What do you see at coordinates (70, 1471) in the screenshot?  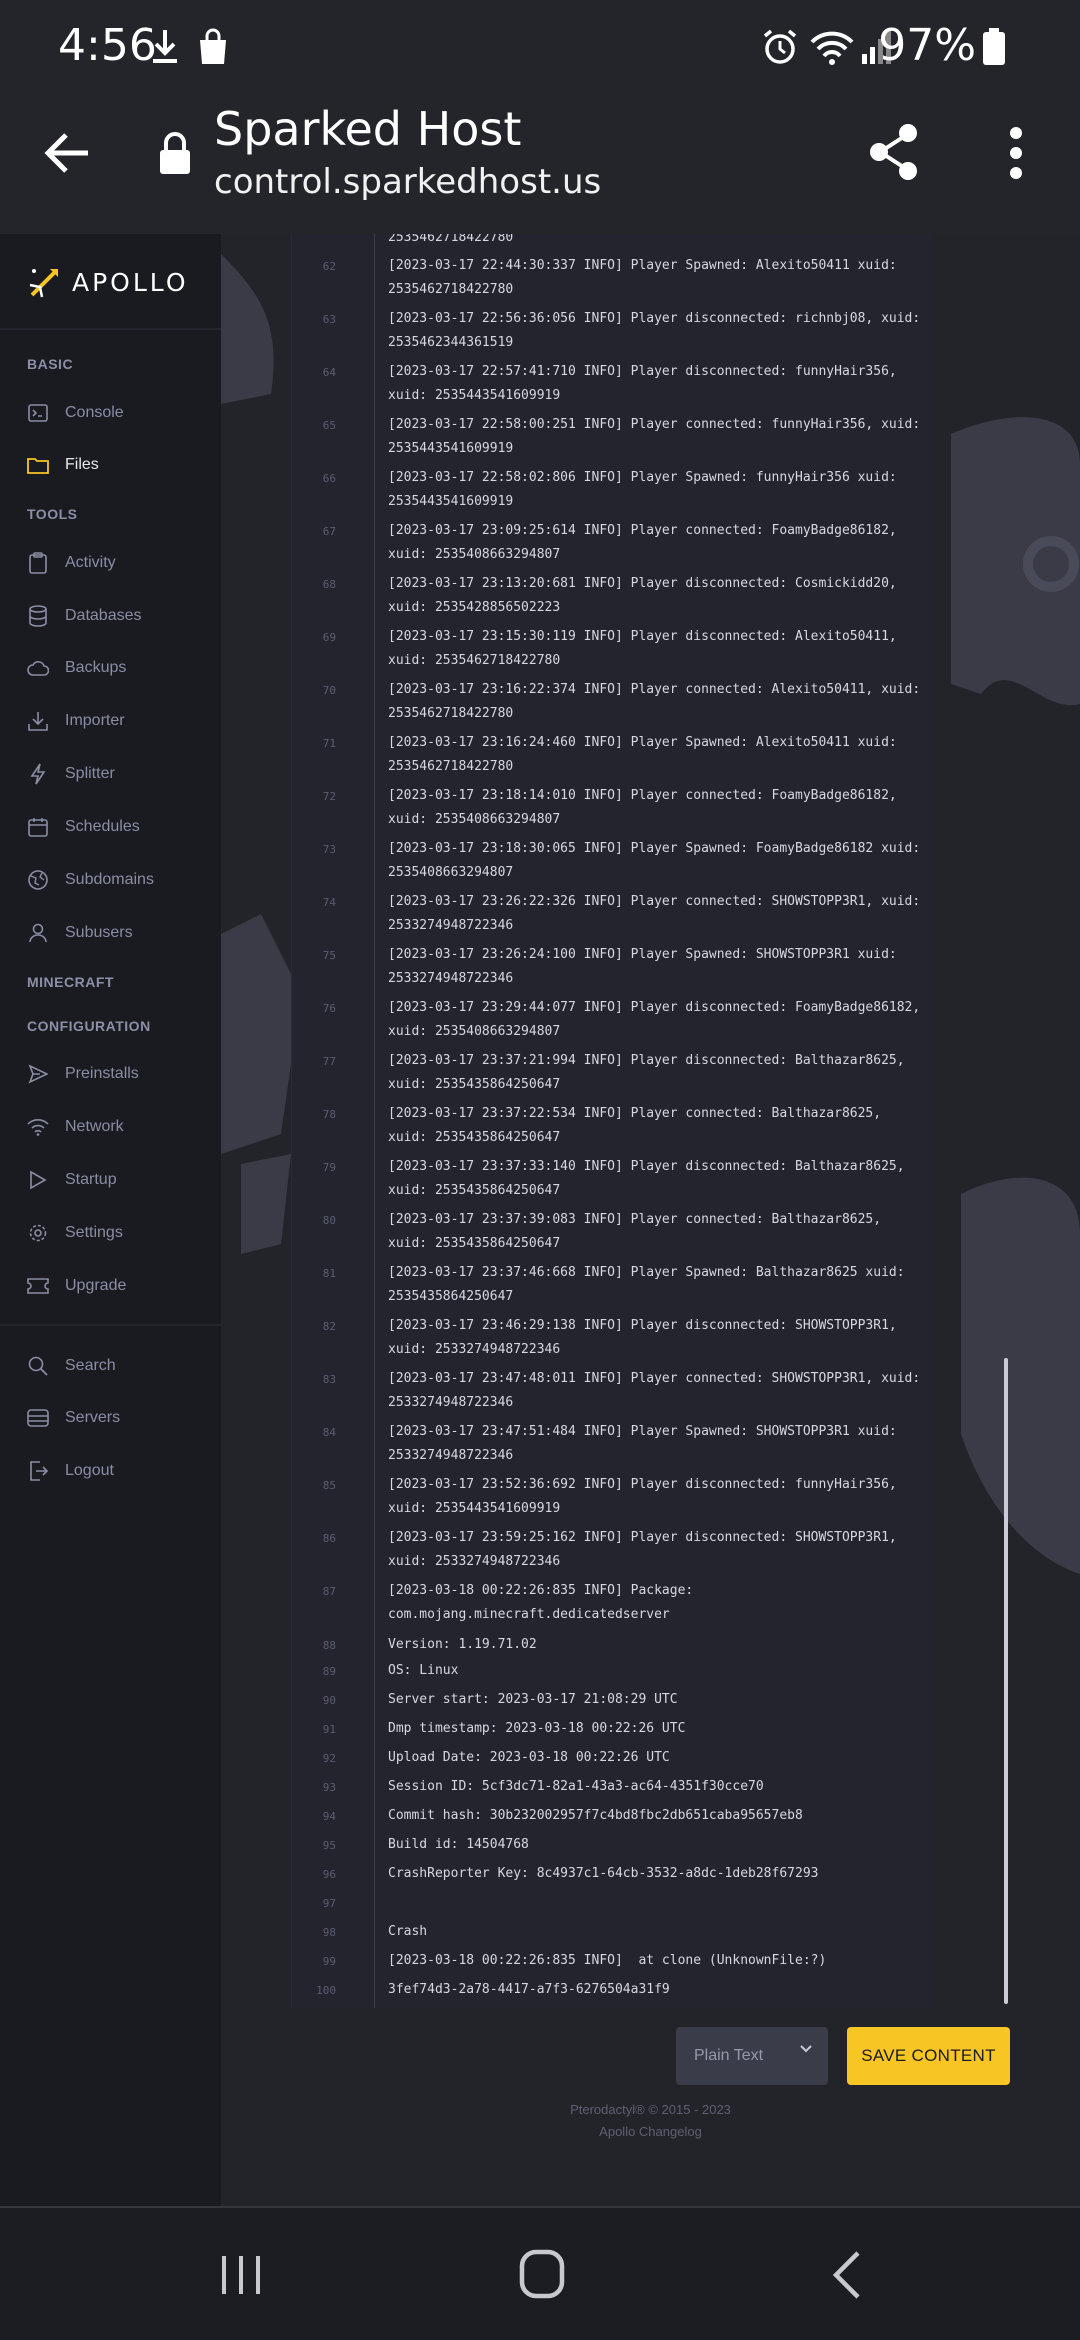 I see `sidebar-item-logout: Logout` at bounding box center [70, 1471].